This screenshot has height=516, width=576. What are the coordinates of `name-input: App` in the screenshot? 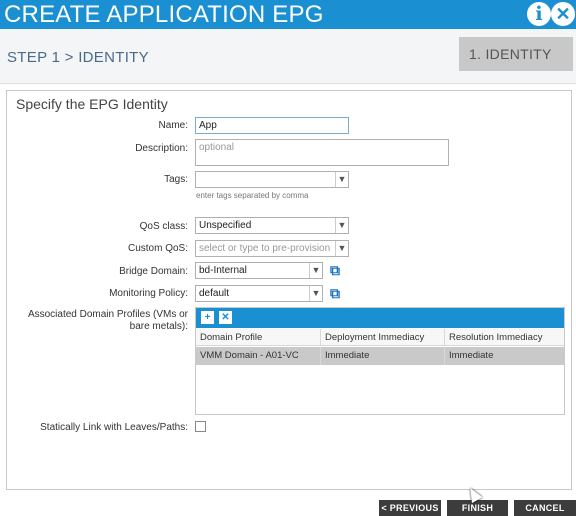 It's located at (272, 125).